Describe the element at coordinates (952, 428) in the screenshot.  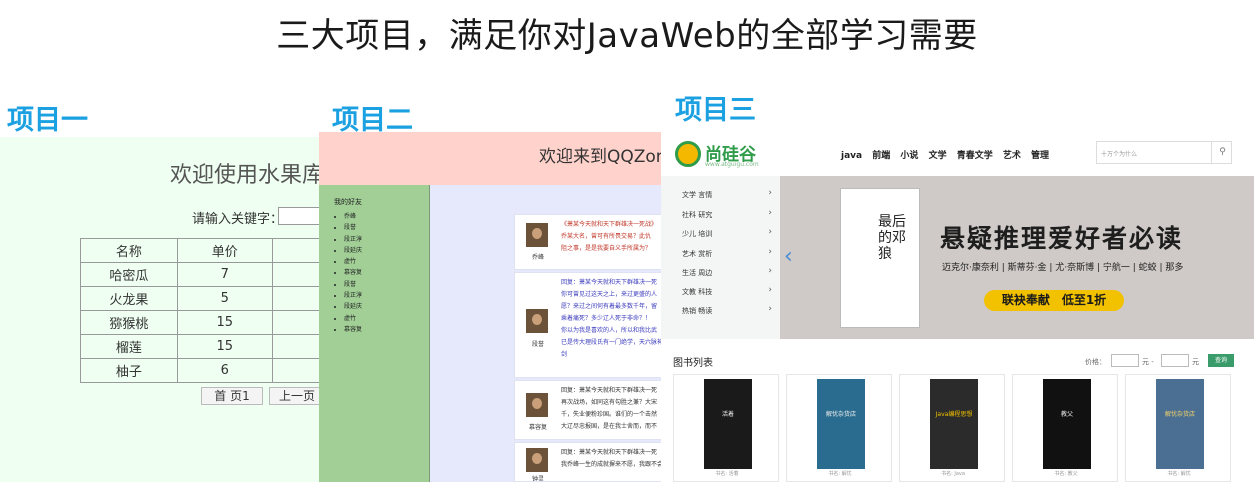
I see `book-card: Java编程思想 书名: Java` at that location.